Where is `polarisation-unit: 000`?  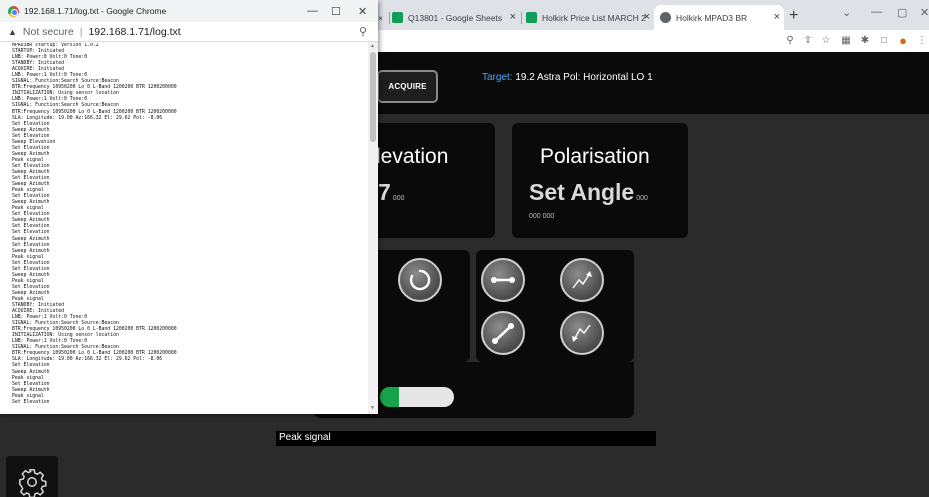
polarisation-unit: 000 is located at coordinates (642, 198).